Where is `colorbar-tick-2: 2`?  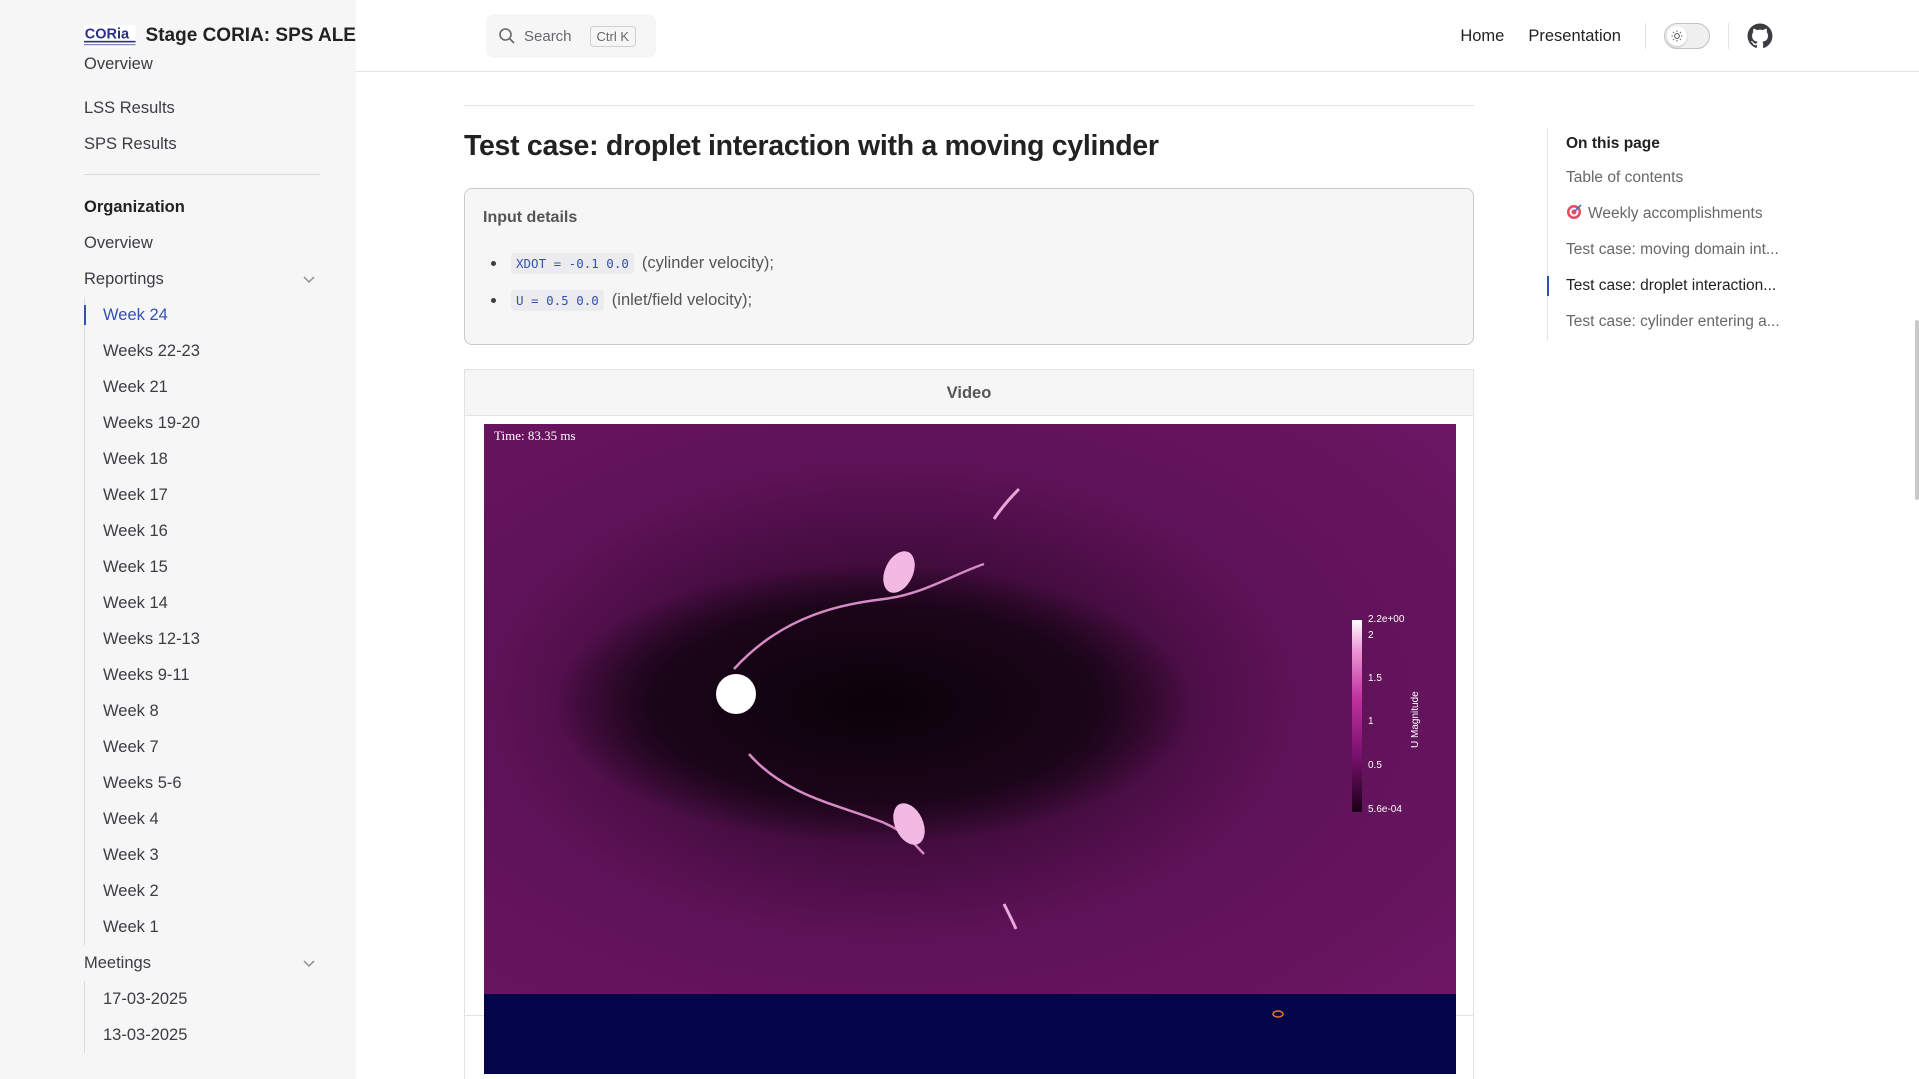
colorbar-tick-2: 2 is located at coordinates (1371, 635).